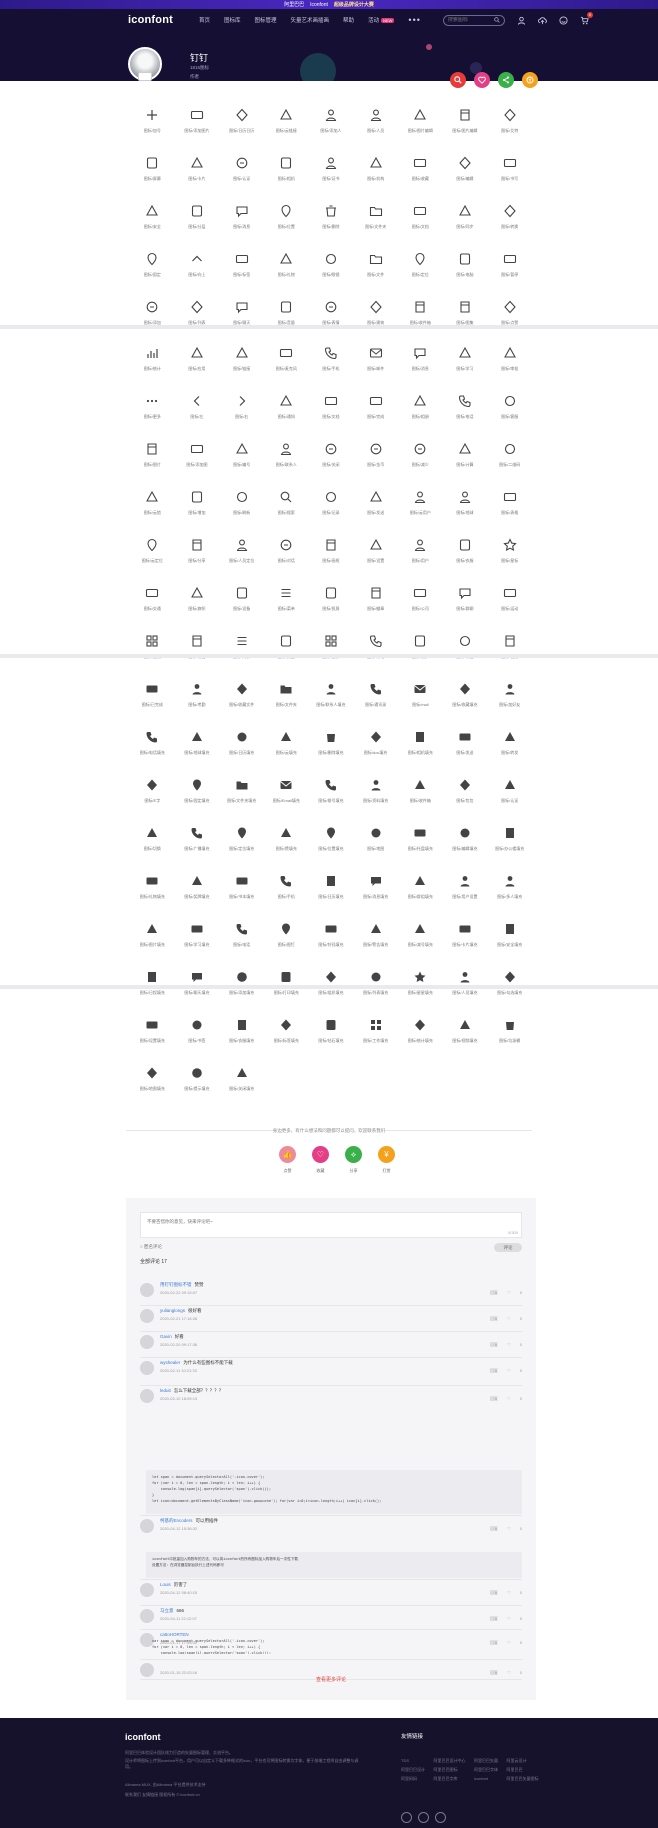 This screenshot has height=1828, width=658. I want to click on icon-card: 图标/完成, so click(375, 406).